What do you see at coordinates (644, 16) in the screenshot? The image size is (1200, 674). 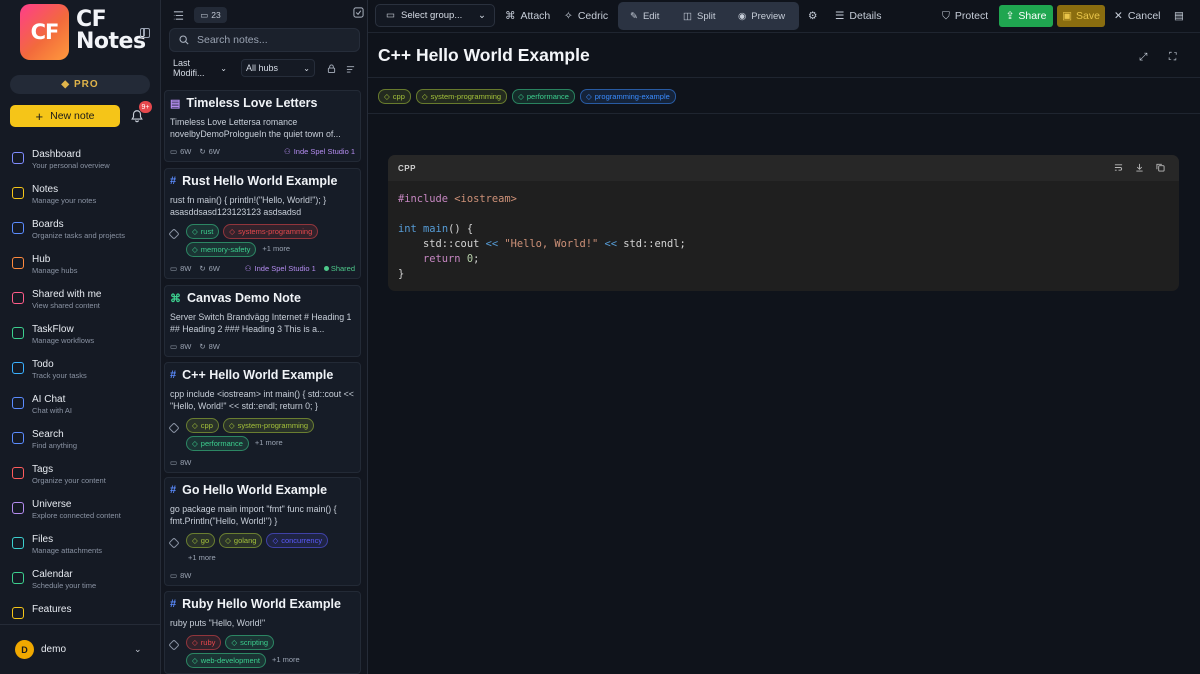 I see `edit-mode-button: ✎ Edit` at bounding box center [644, 16].